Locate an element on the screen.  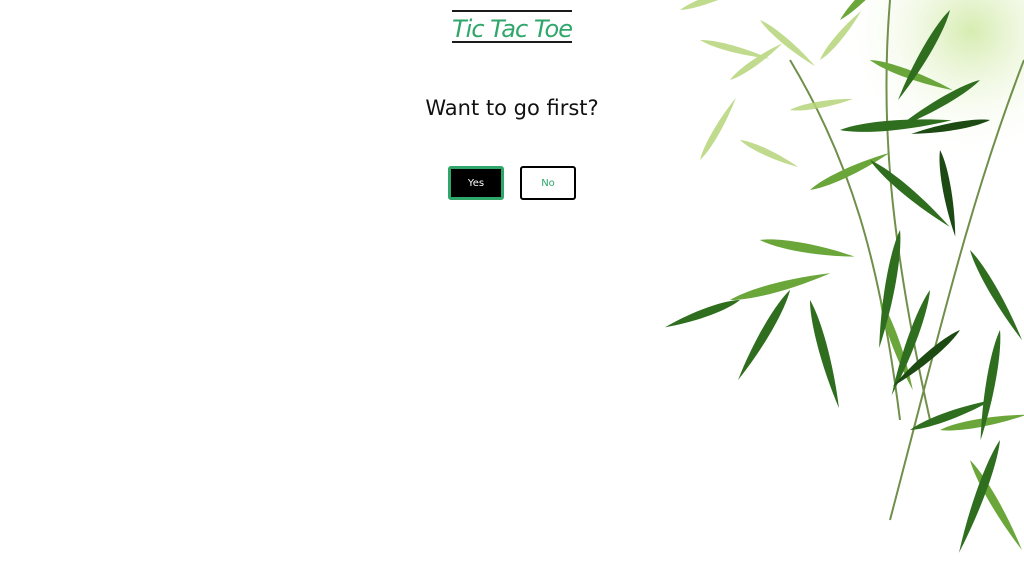
yes-button-label: Yes is located at coordinates (476, 183).